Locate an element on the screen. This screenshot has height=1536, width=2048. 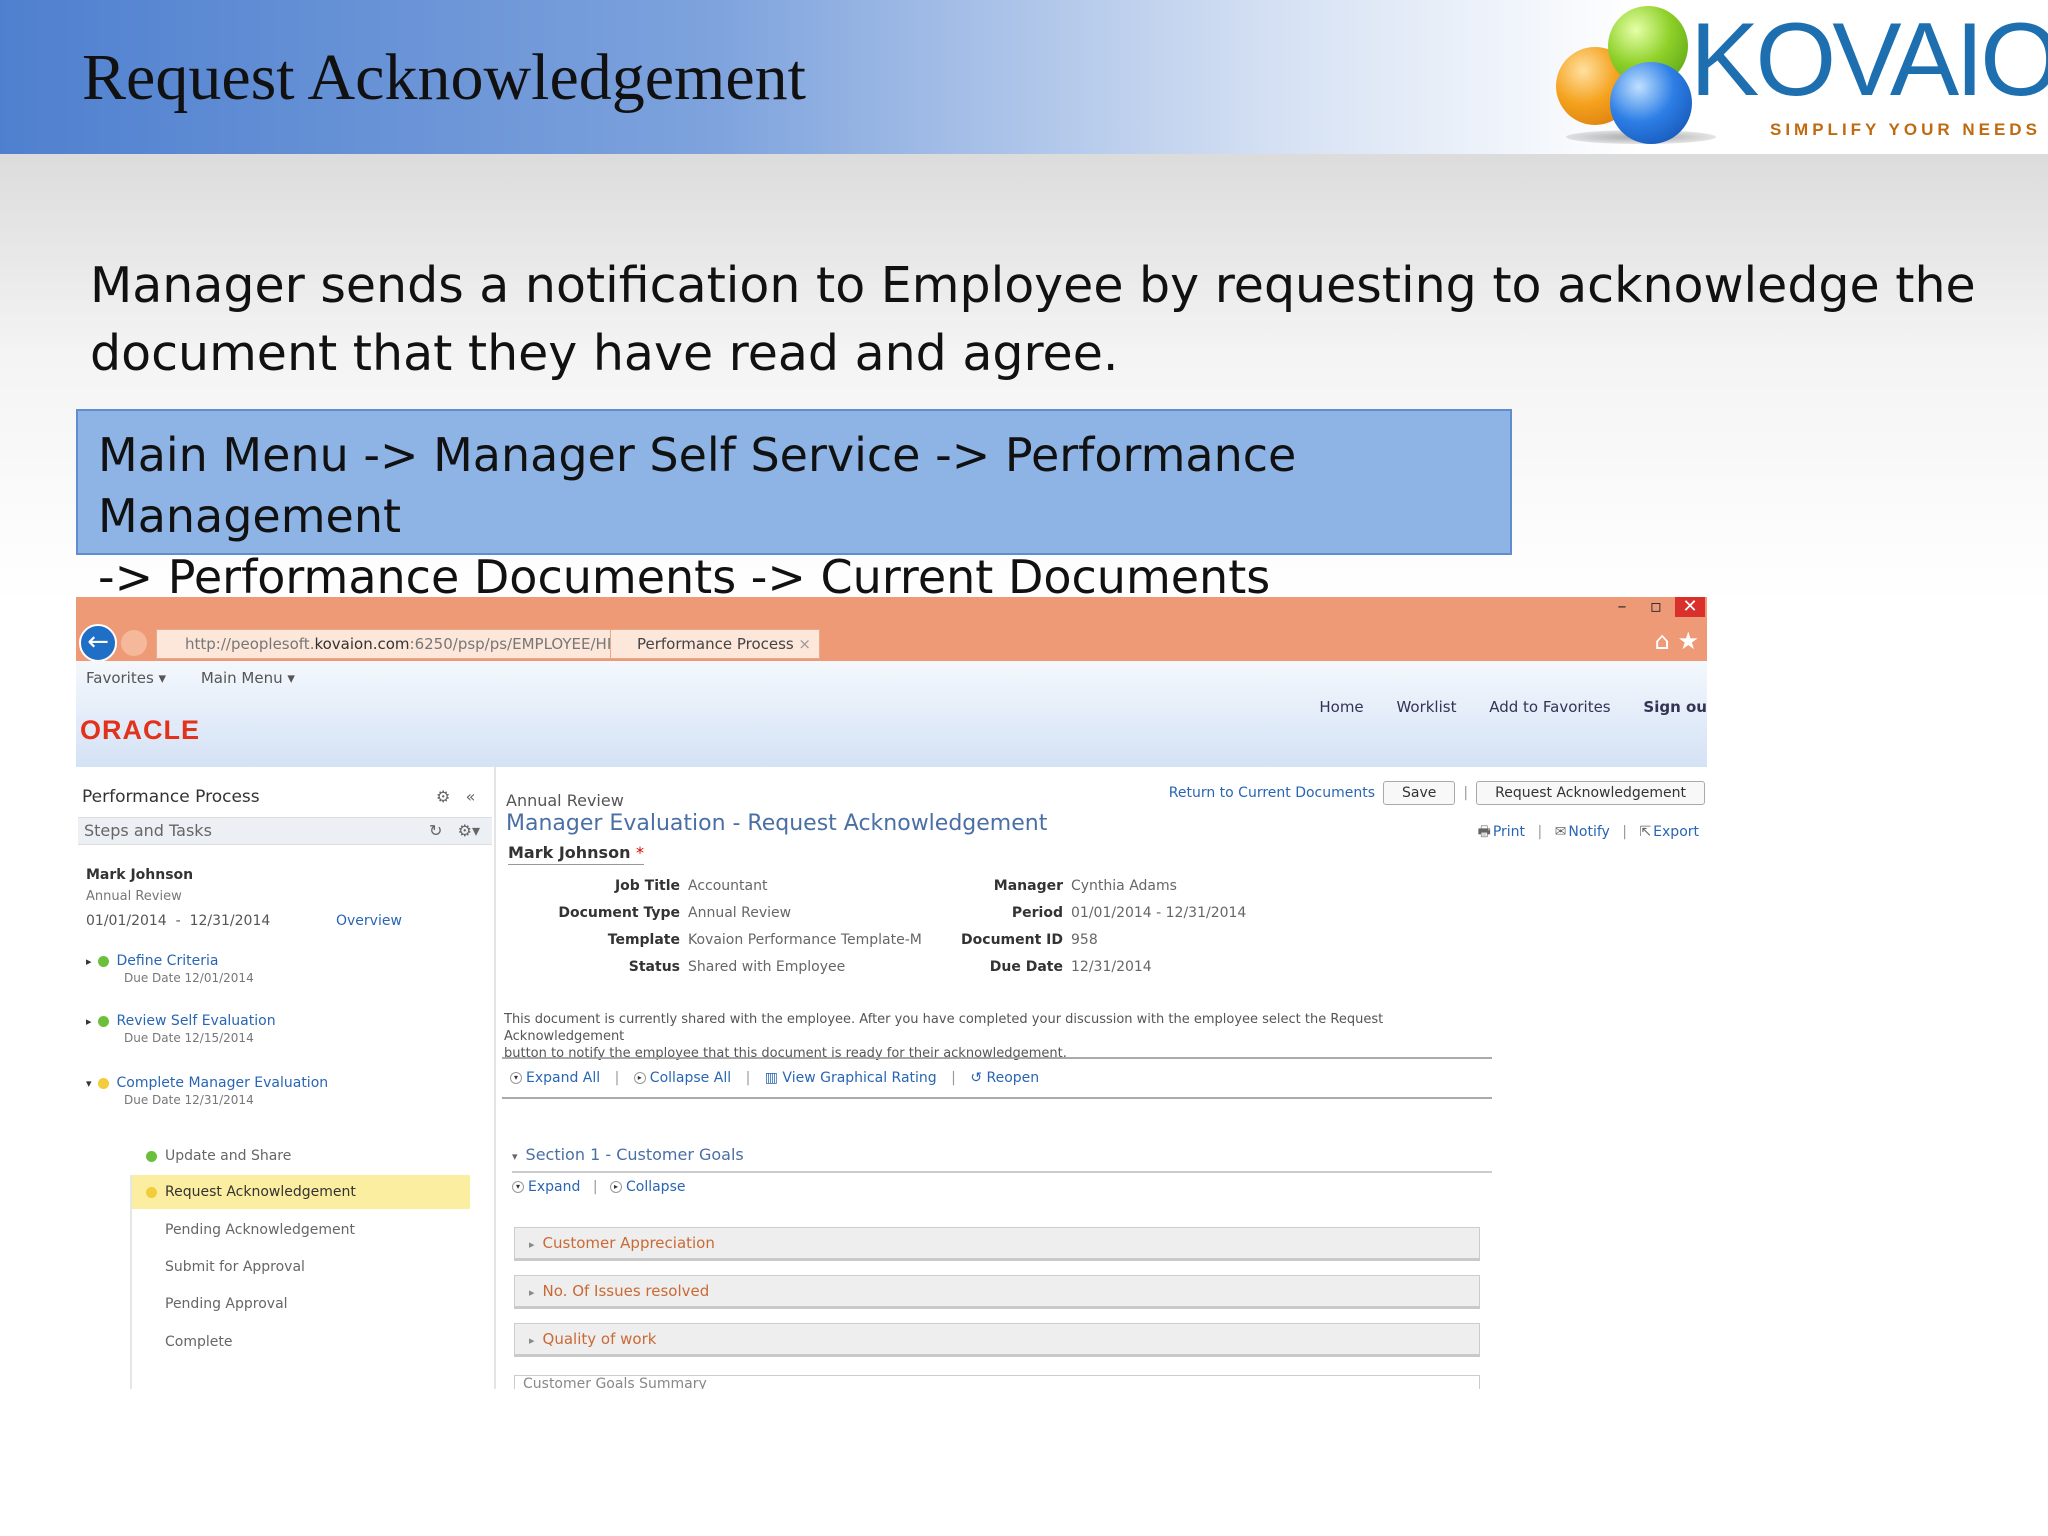
save-button: Save is located at coordinates (1419, 793).